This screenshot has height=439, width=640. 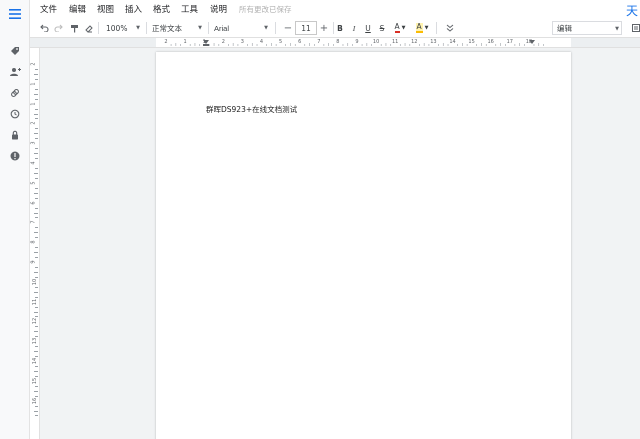 What do you see at coordinates (490, 42) in the screenshot?
I see `ruler-number: 16` at bounding box center [490, 42].